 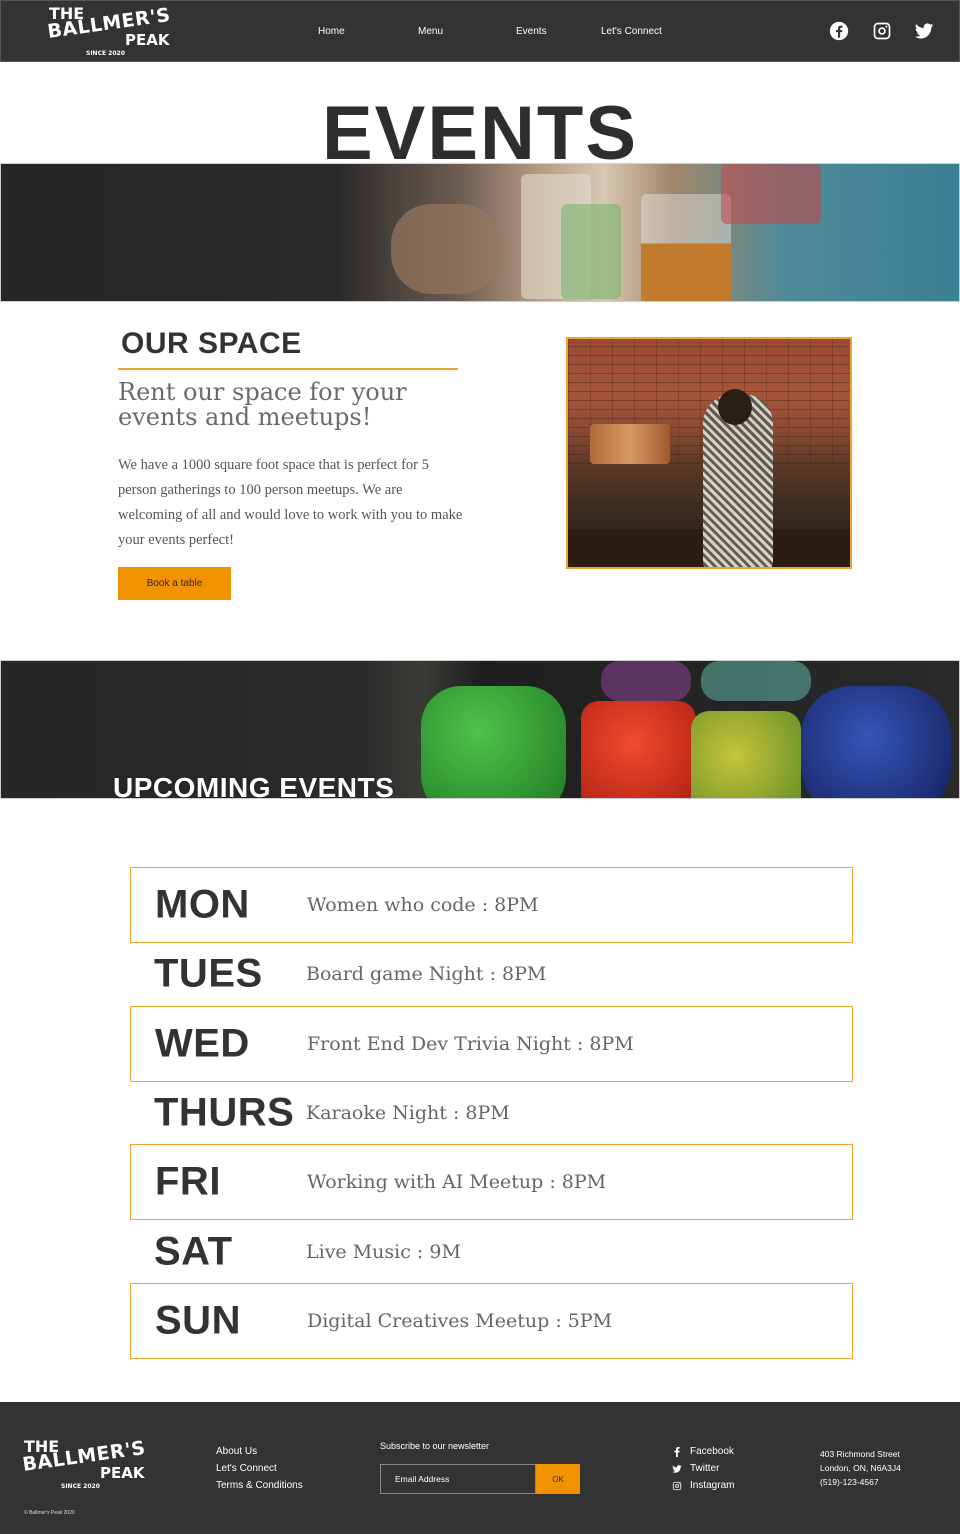 I want to click on event-day: THURS, so click(x=224, y=1112).